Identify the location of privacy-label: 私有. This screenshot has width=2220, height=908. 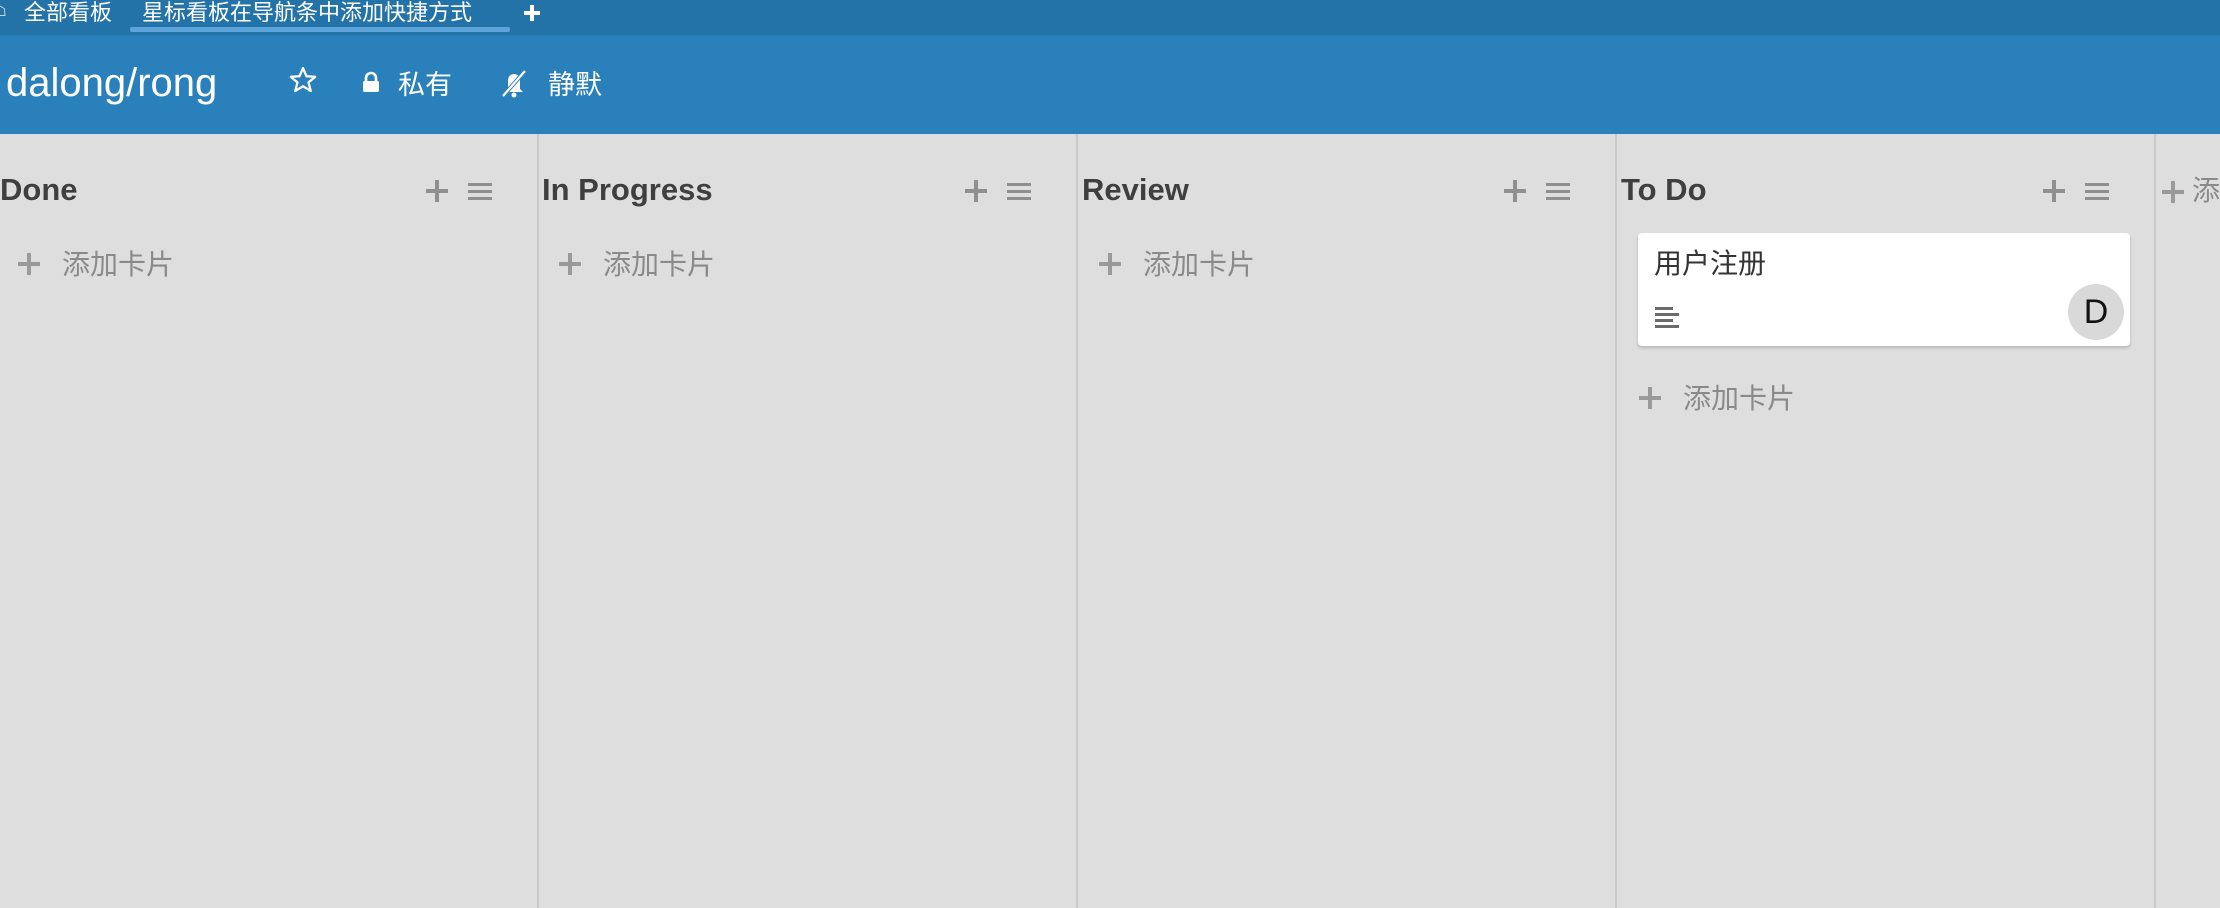
(425, 85).